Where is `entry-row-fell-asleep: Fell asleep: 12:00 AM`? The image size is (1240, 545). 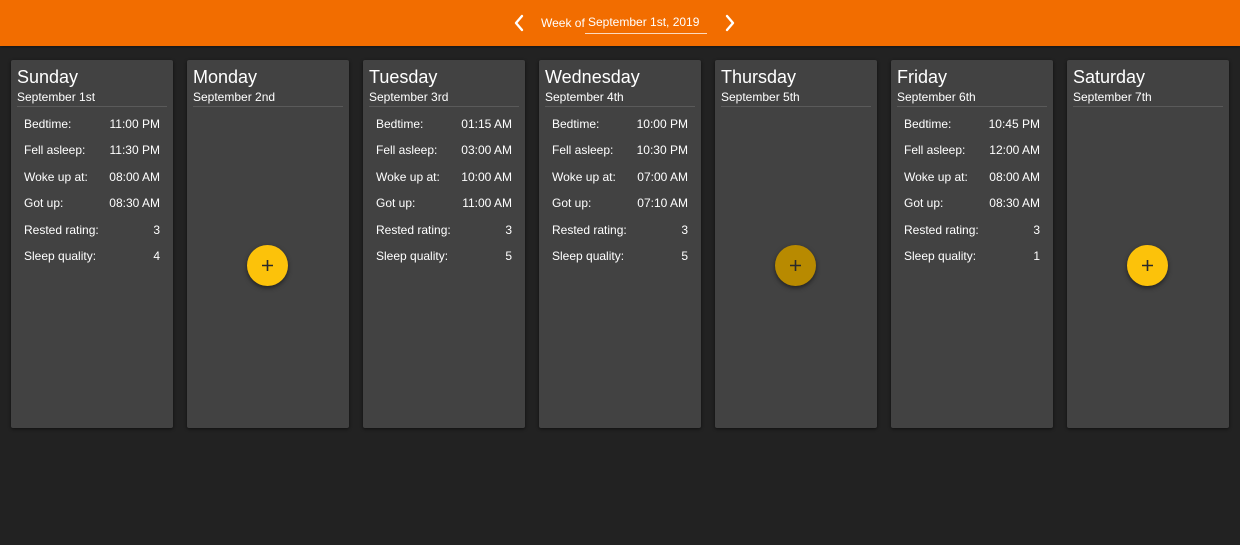
entry-row-fell-asleep: Fell asleep: 12:00 AM is located at coordinates (972, 150).